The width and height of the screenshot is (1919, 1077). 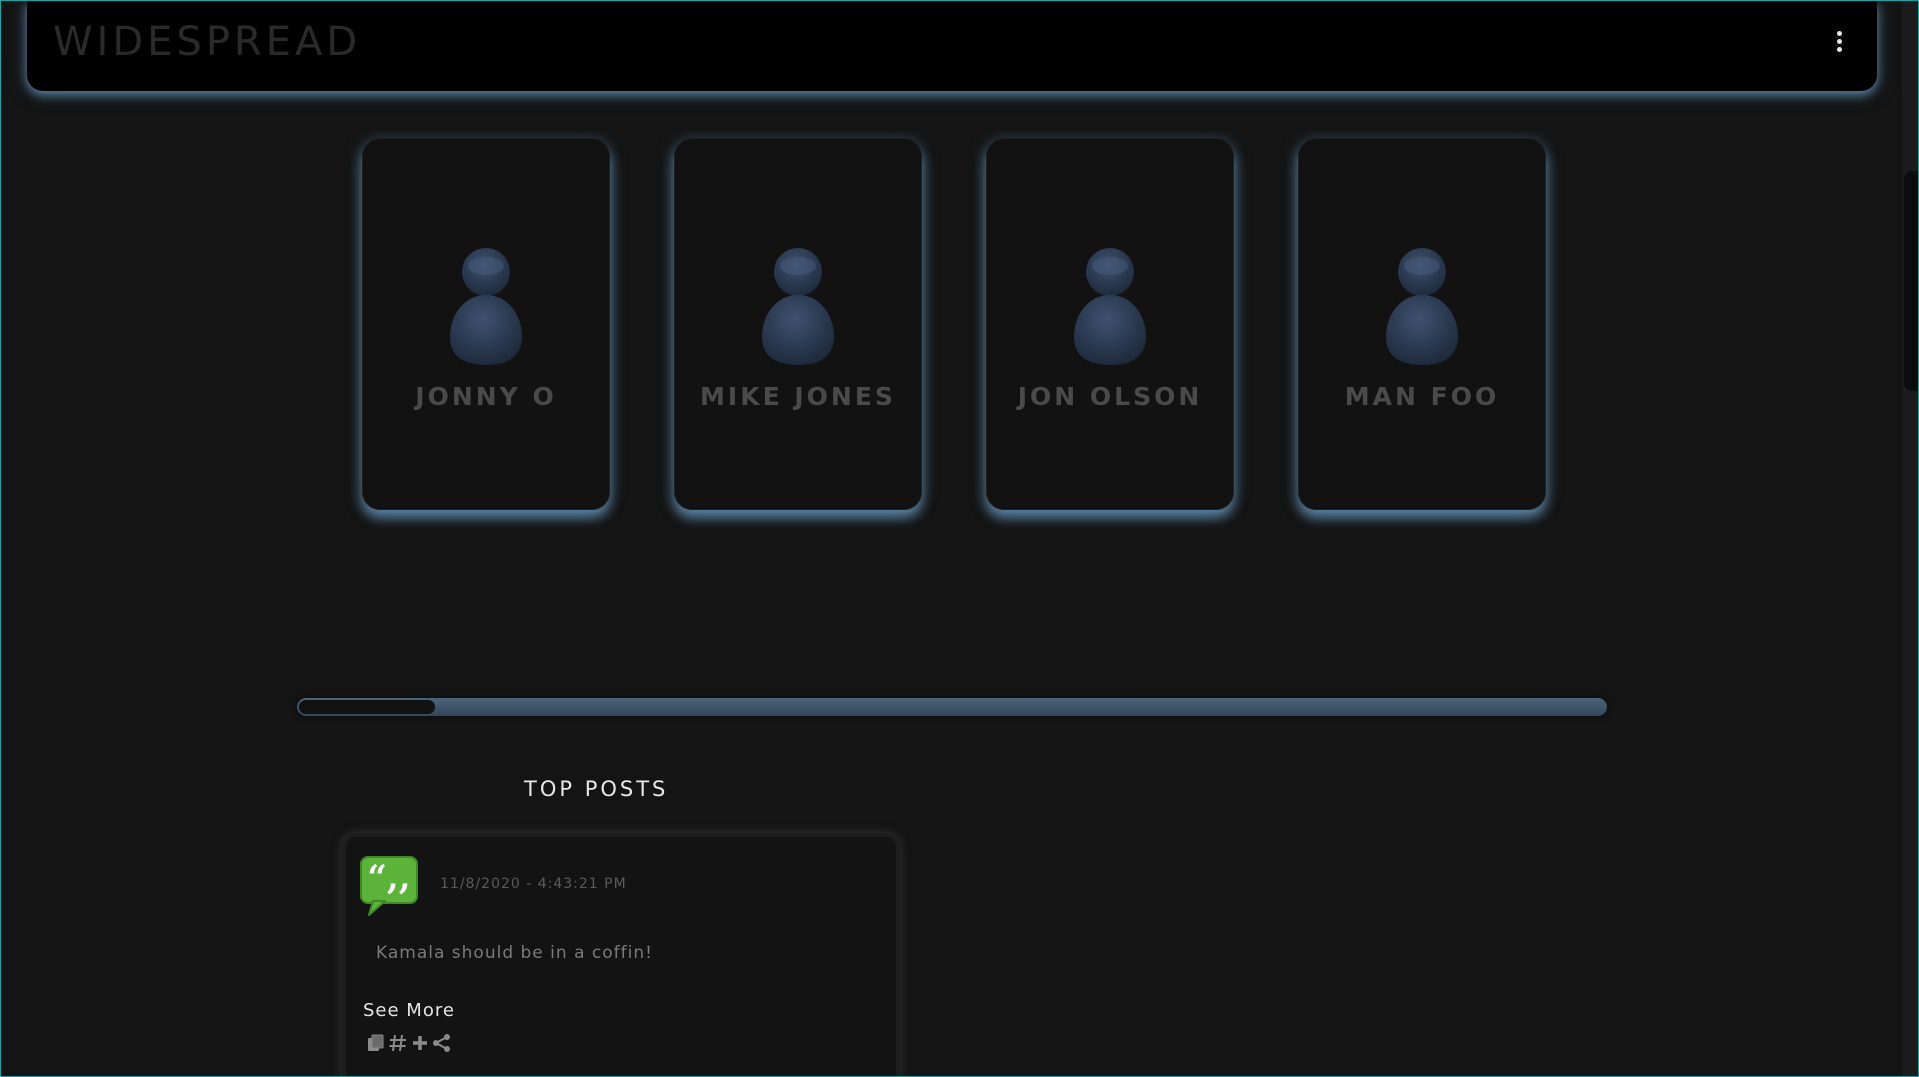 I want to click on see-more-link: See More, so click(x=409, y=1010).